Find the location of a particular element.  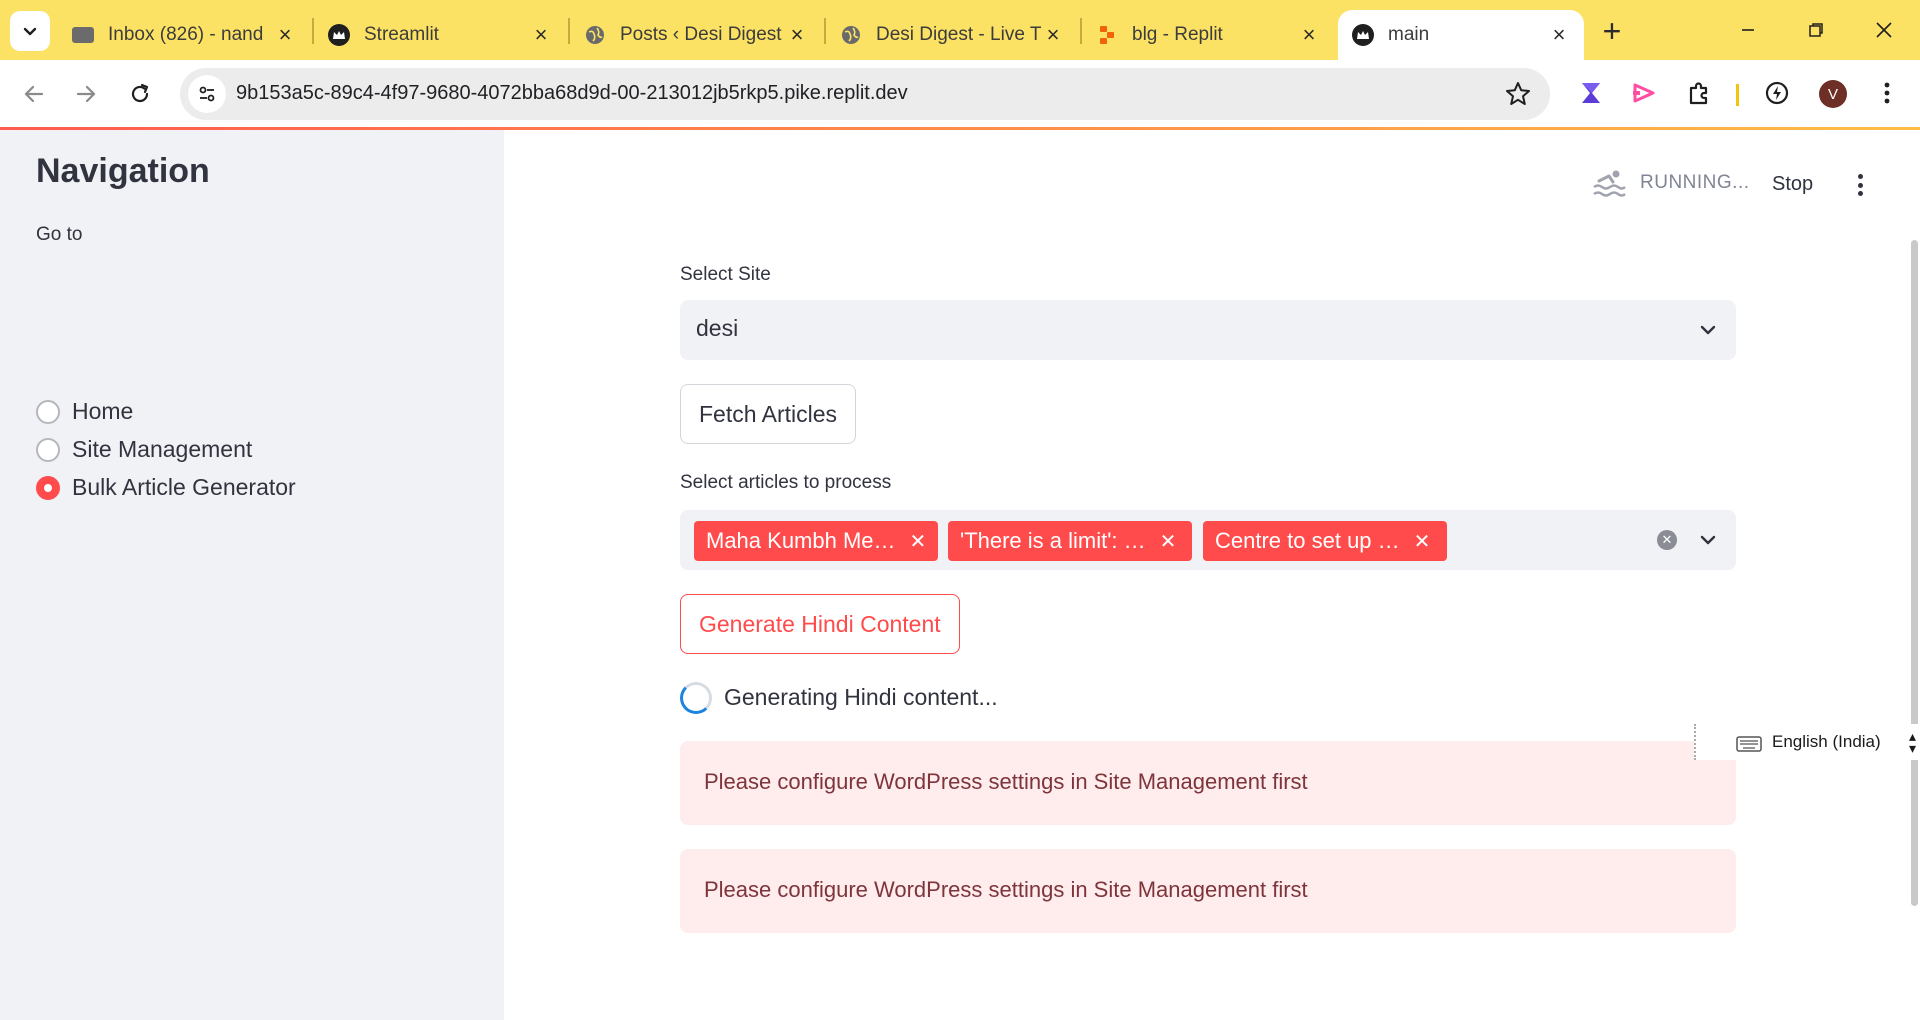

site-info-icon is located at coordinates (207, 94).